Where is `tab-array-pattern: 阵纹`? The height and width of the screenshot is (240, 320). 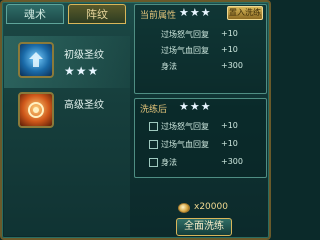 tab-array-pattern: 阵纹 is located at coordinates (97, 14).